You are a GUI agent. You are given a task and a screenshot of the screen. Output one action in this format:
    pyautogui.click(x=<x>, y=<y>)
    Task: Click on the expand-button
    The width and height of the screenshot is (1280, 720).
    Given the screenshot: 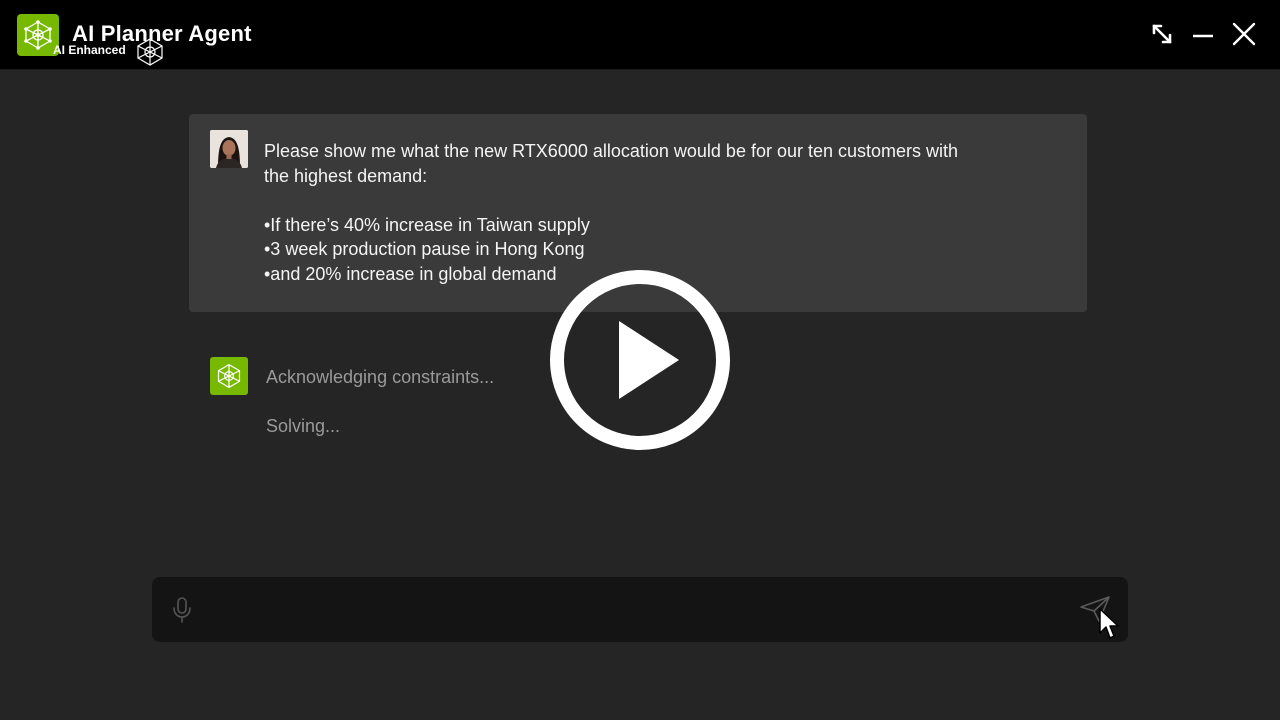 What is the action you would take?
    pyautogui.click(x=1162, y=34)
    